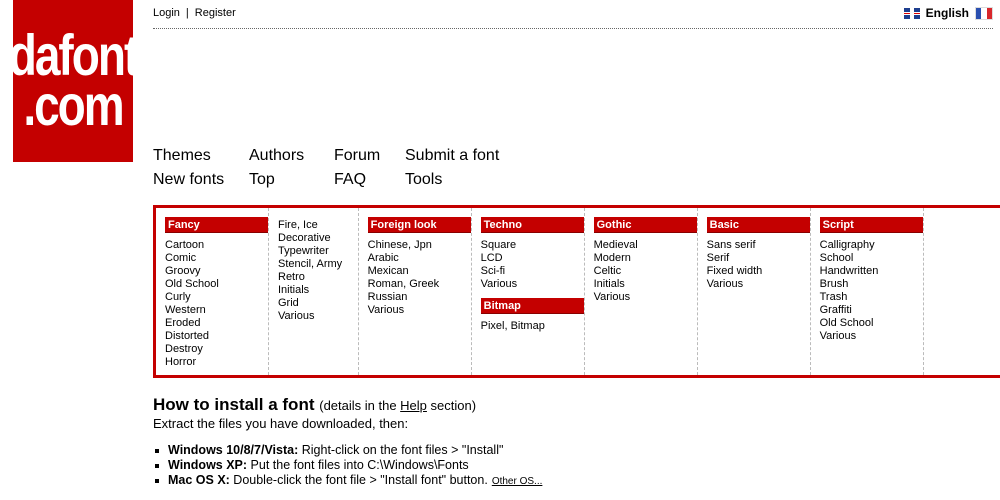 The width and height of the screenshot is (1000, 500). Describe the element at coordinates (532, 225) in the screenshot. I see `category-header-techno: Techno` at that location.